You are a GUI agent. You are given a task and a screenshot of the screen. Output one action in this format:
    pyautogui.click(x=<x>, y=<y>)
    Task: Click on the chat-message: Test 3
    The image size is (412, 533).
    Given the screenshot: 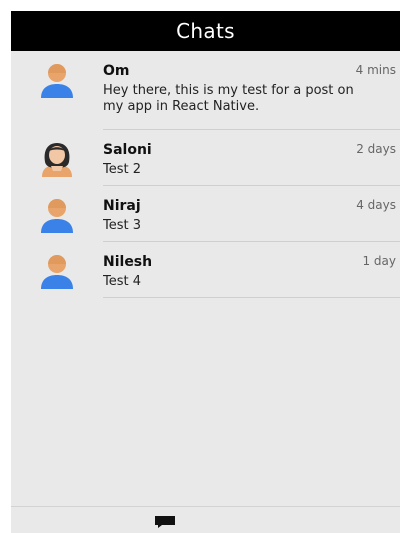 What is the action you would take?
    pyautogui.click(x=122, y=225)
    